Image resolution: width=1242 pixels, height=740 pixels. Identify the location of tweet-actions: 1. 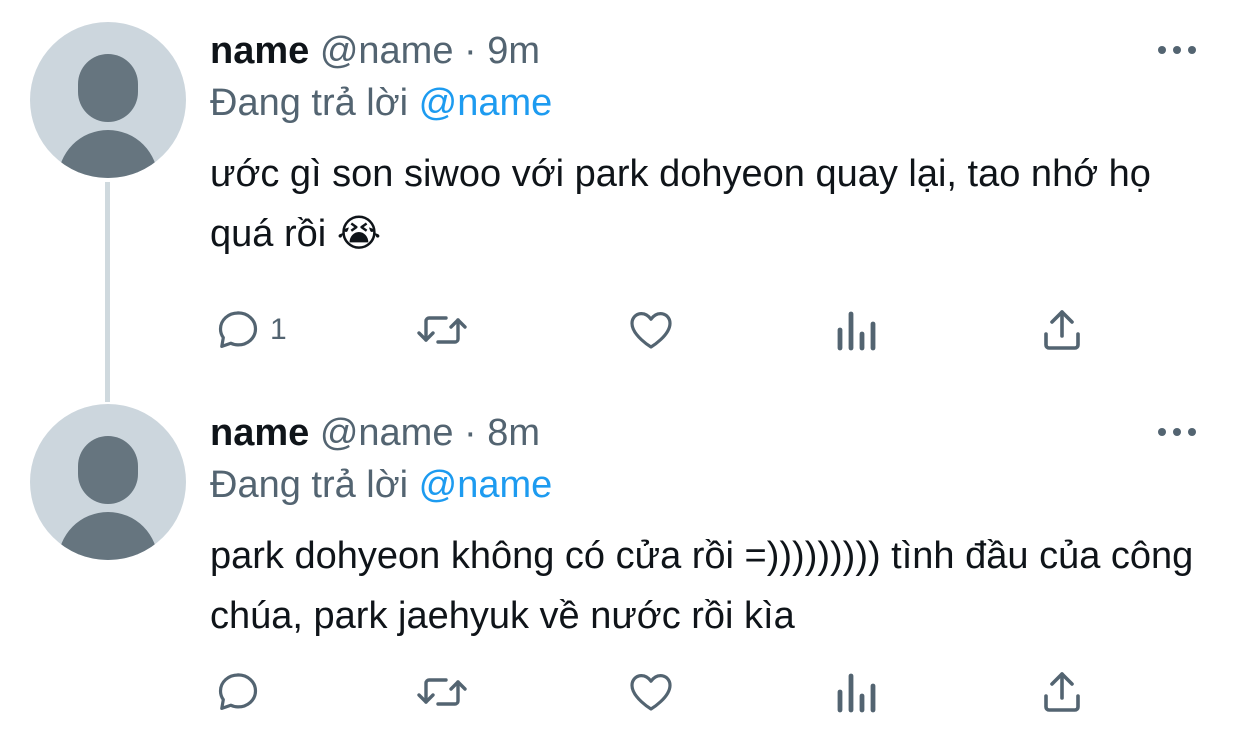
(621, 330).